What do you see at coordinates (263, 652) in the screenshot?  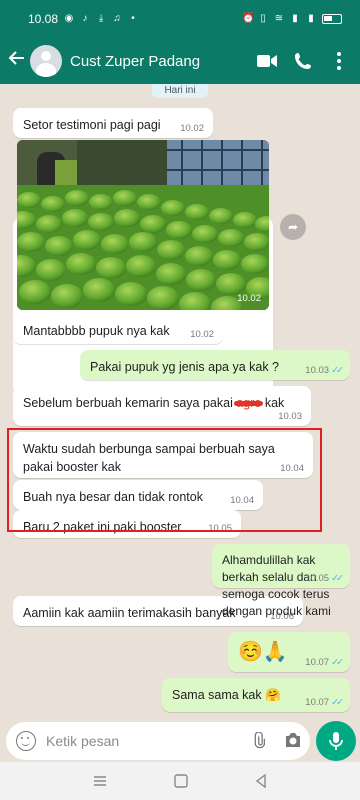 I see `message-text: ☺️🙏` at bounding box center [263, 652].